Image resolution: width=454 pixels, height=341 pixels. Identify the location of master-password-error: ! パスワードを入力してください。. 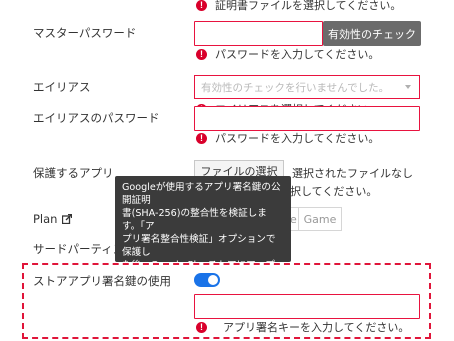
(287, 54).